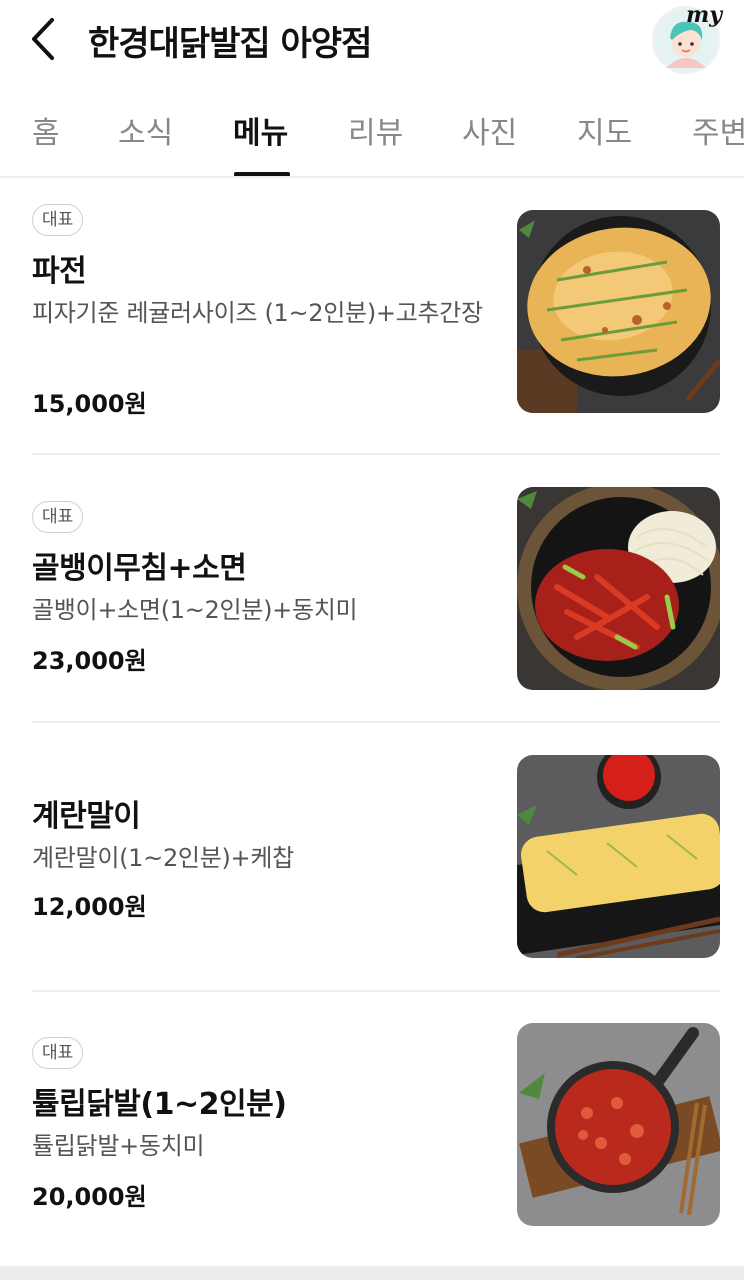 The height and width of the screenshot is (1280, 744). What do you see at coordinates (230, 44) in the screenshot?
I see `page-title: 한경대닭발집 아양점` at bounding box center [230, 44].